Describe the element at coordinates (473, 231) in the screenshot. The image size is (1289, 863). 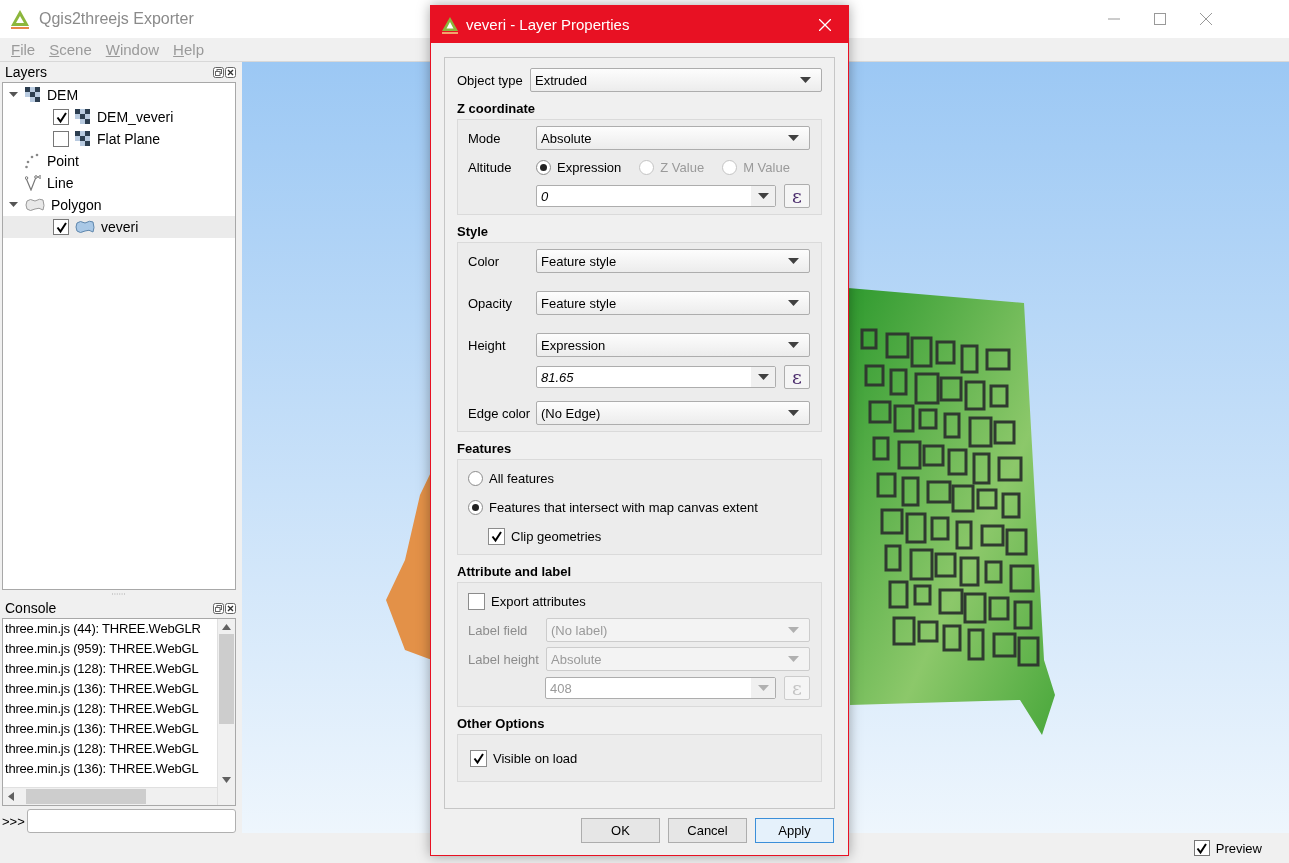
I see `section-heading: Style` at that location.